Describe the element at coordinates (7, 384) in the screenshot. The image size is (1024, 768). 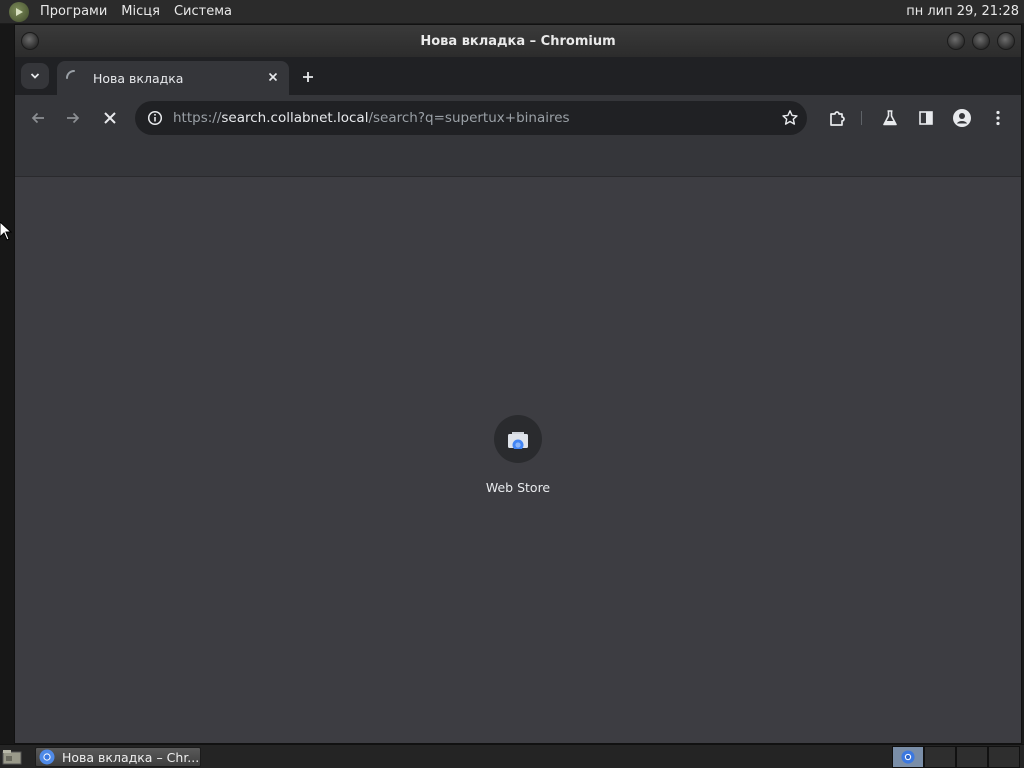
I see `desktop-strip` at that location.